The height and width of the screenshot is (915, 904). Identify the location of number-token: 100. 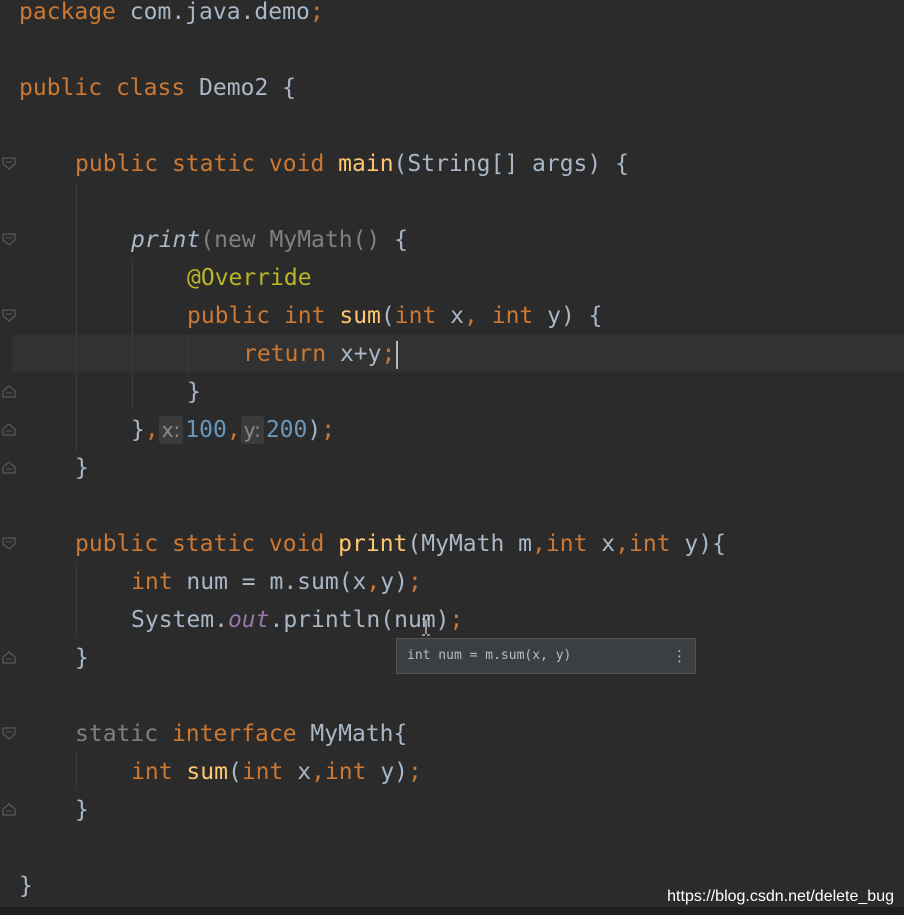
(206, 430).